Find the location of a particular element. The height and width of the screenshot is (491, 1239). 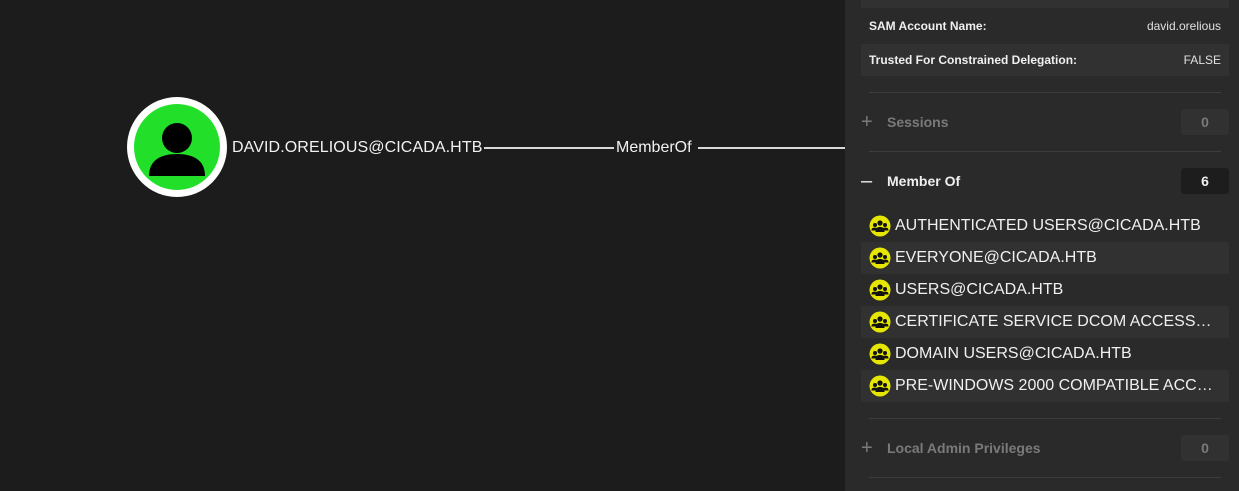

property-value: FALSE is located at coordinates (1202, 60).